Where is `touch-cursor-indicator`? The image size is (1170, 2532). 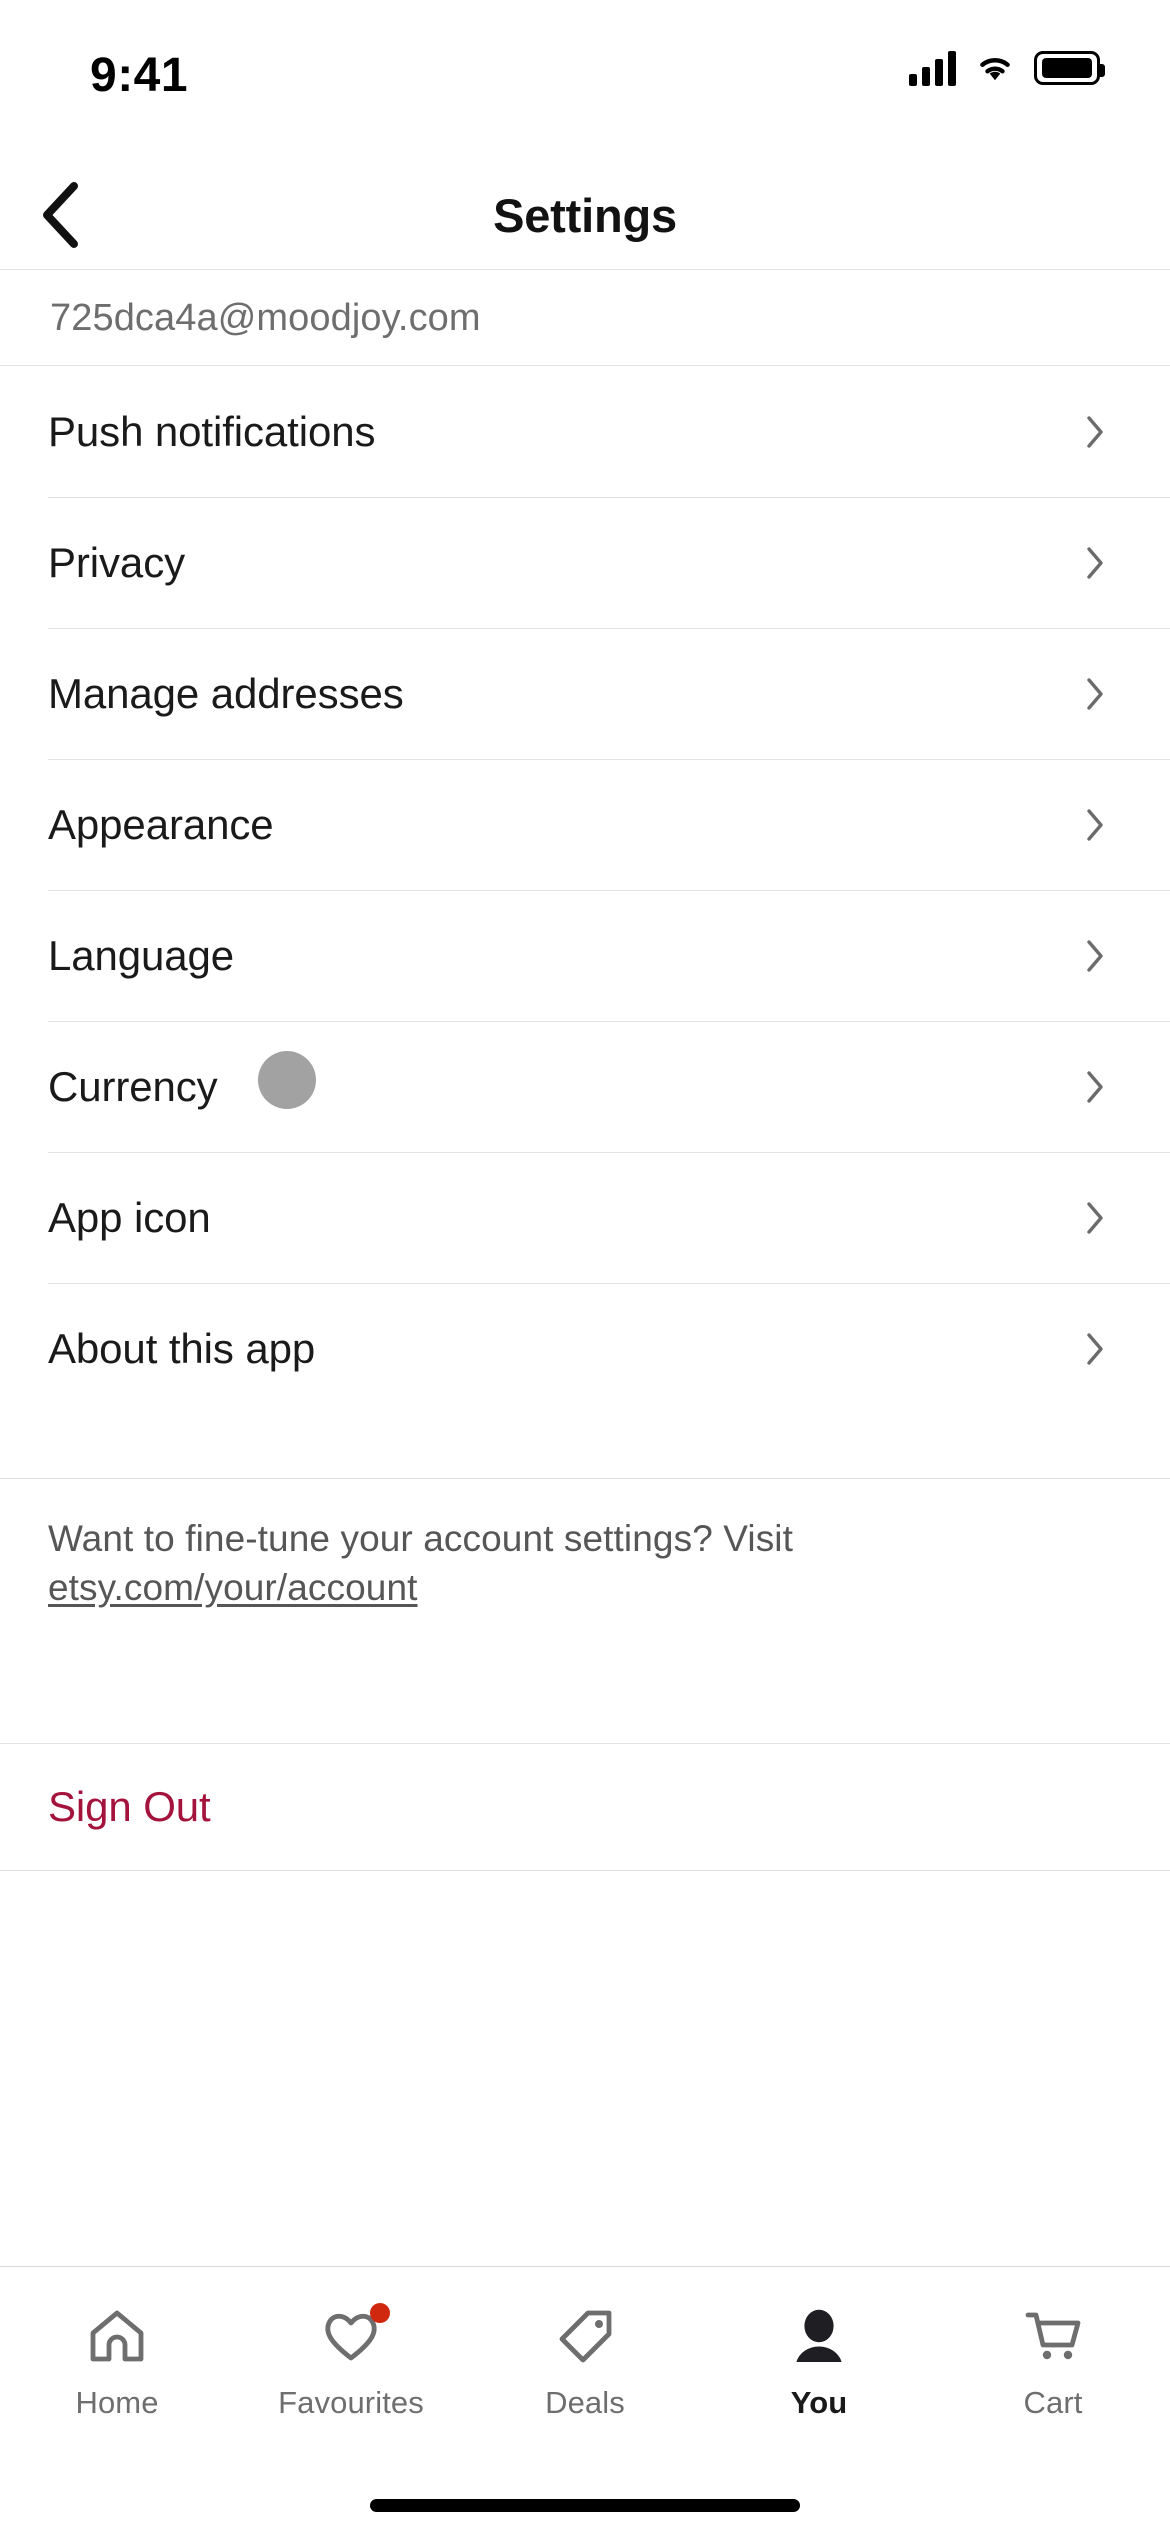 touch-cursor-indicator is located at coordinates (287, 1080).